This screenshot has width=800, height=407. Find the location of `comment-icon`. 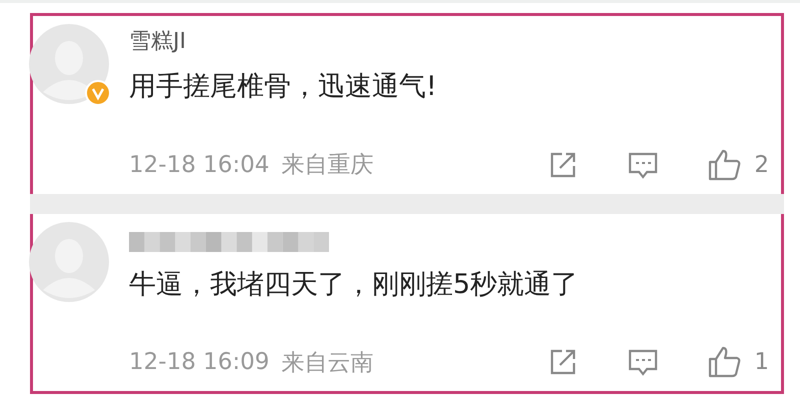

comment-icon is located at coordinates (643, 362).